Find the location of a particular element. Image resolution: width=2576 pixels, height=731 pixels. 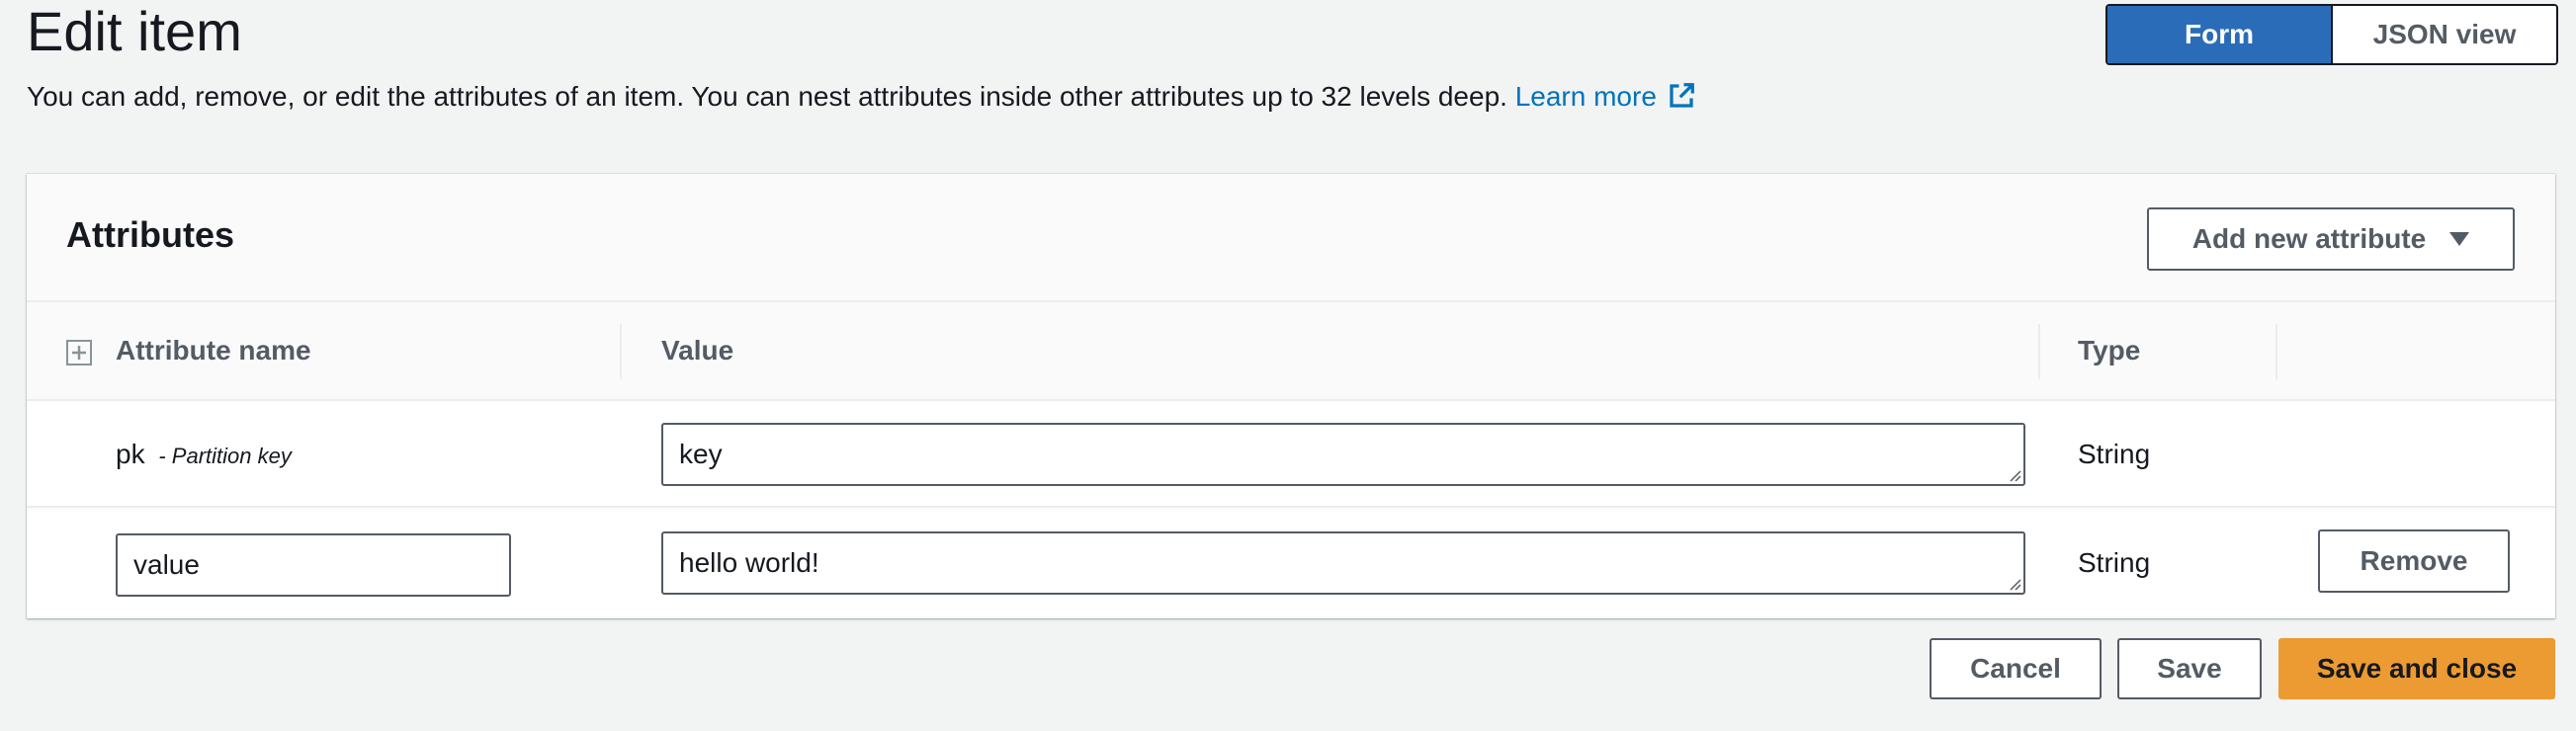

attribute-name-text: pk is located at coordinates (130, 454).